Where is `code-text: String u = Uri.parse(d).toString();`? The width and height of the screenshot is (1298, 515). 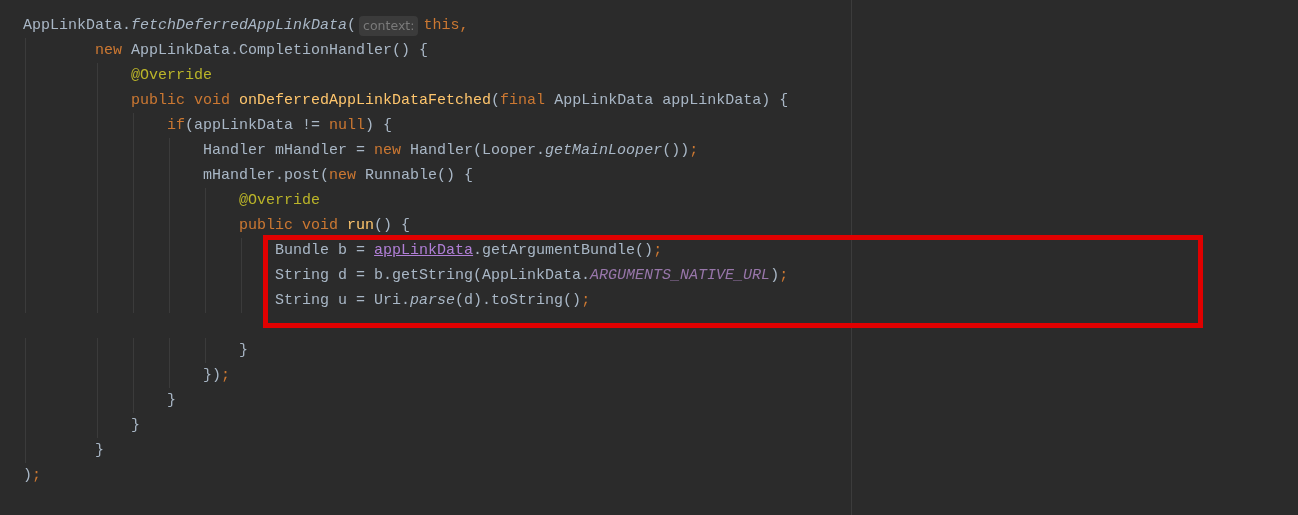 code-text: String u = Uri.parse(d).toString(); is located at coordinates (432, 301).